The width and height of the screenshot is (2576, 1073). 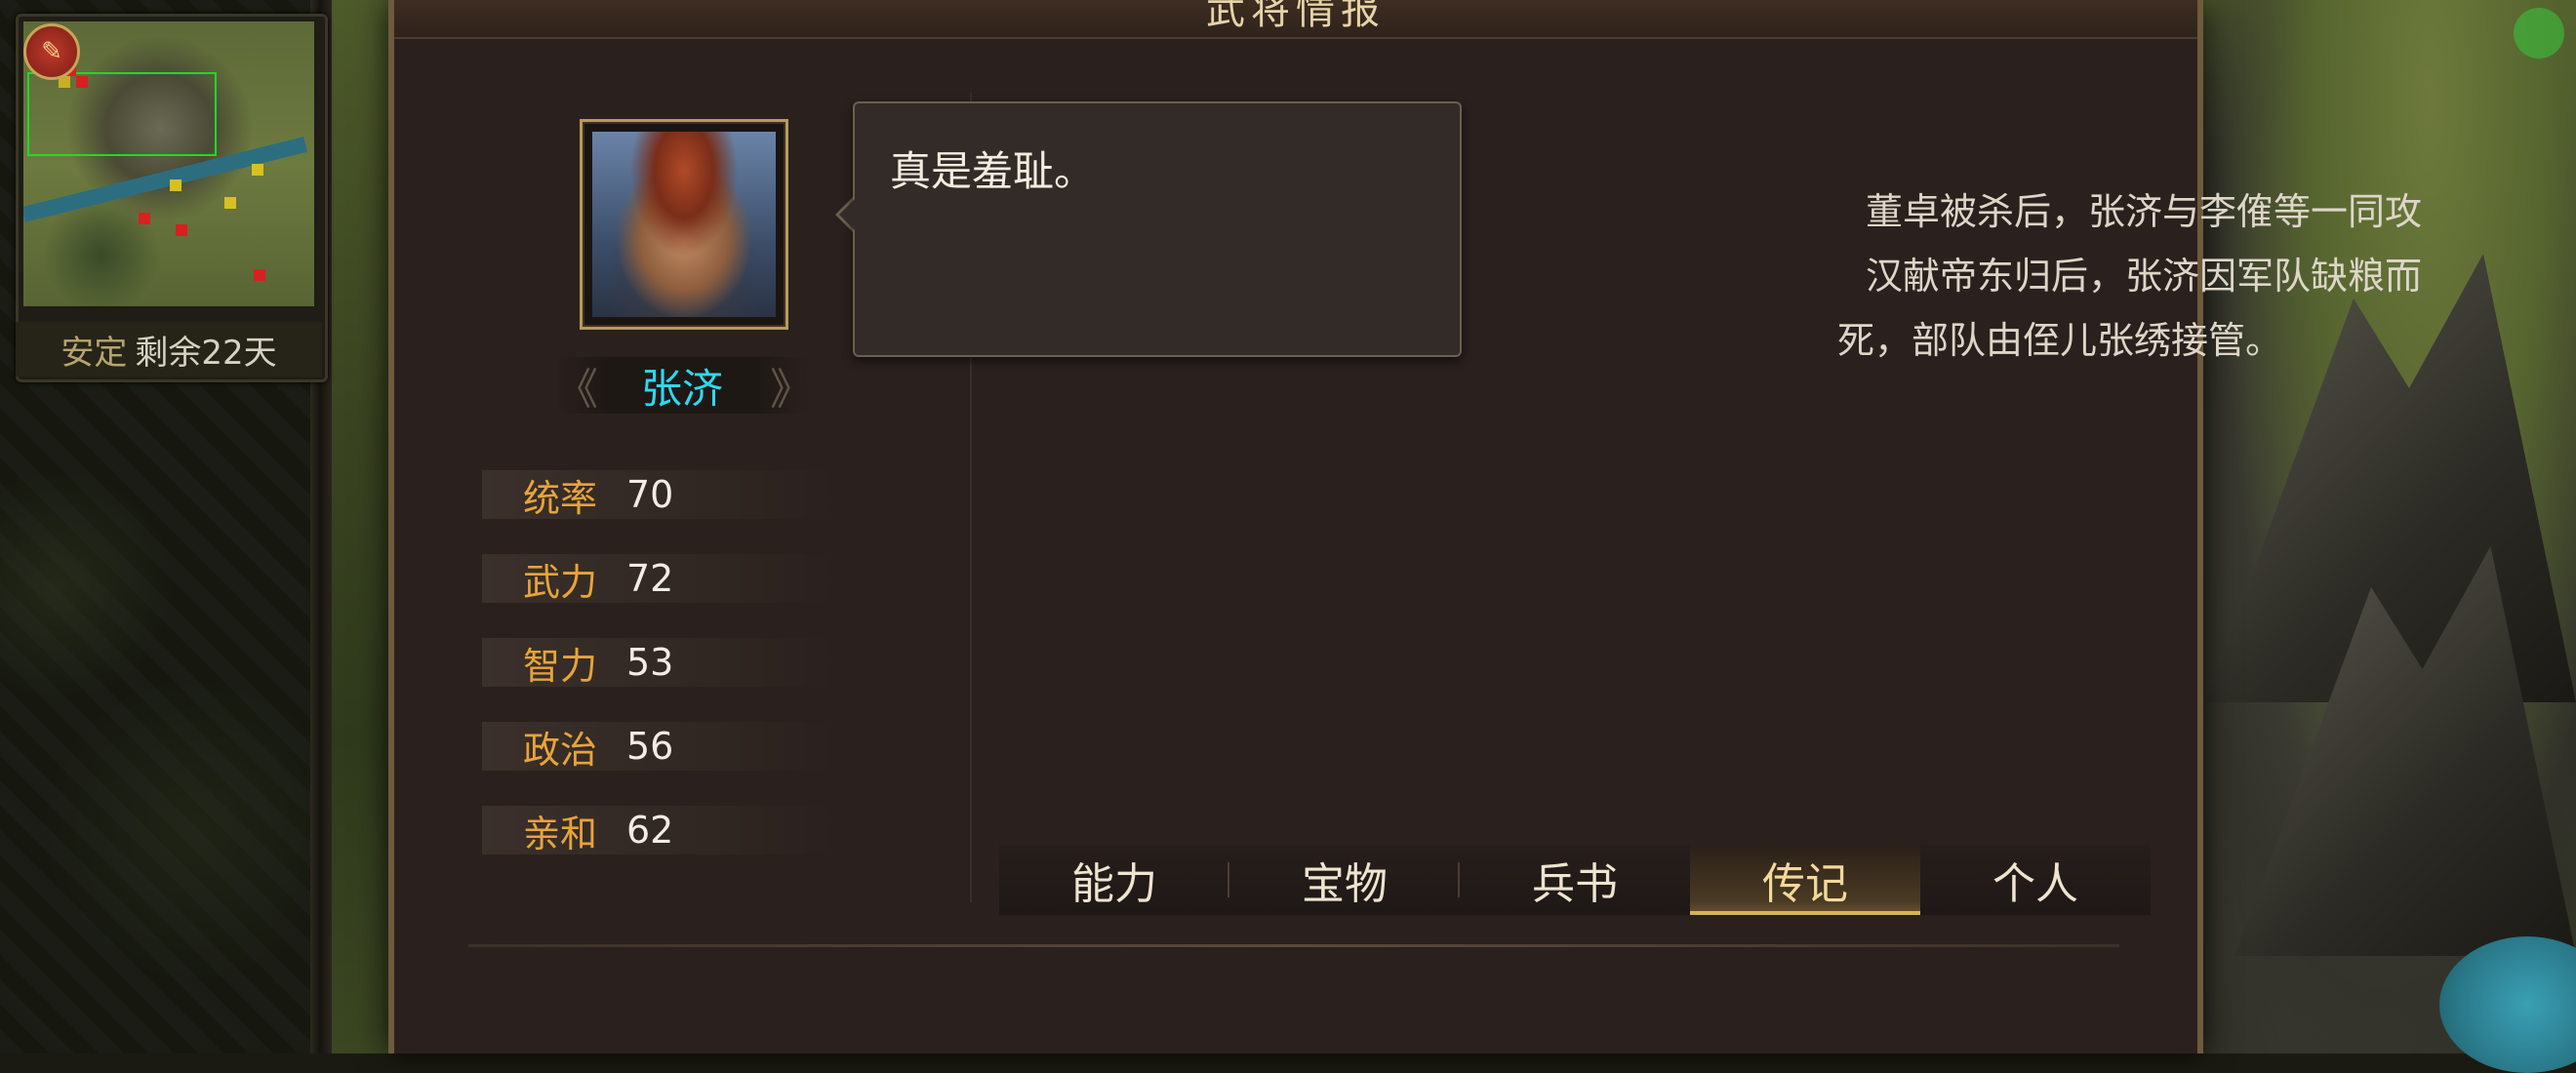 I want to click on tab-military-books: 兵书, so click(x=1575, y=880).